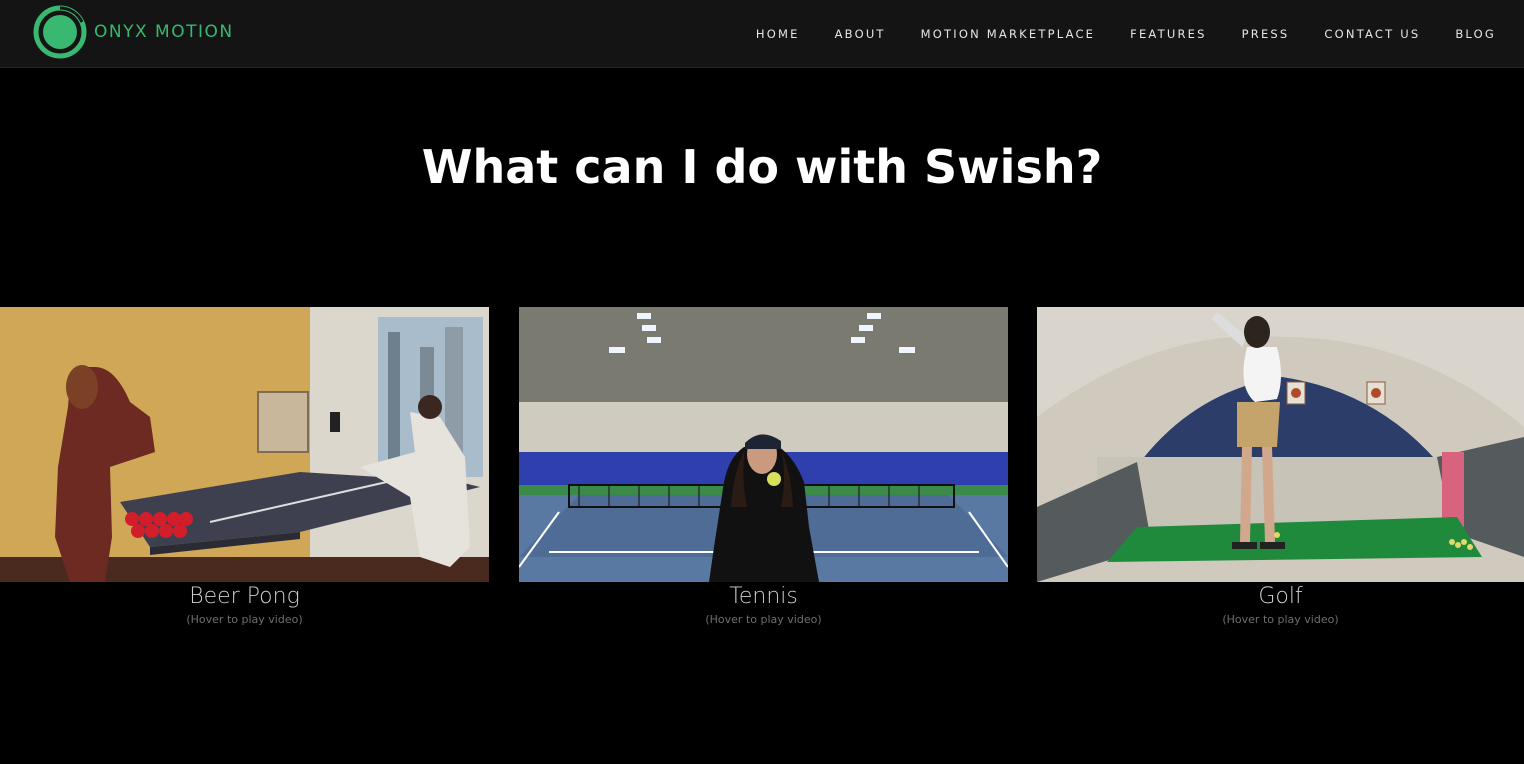  I want to click on tennis-video-thumbnail, so click(763, 444).